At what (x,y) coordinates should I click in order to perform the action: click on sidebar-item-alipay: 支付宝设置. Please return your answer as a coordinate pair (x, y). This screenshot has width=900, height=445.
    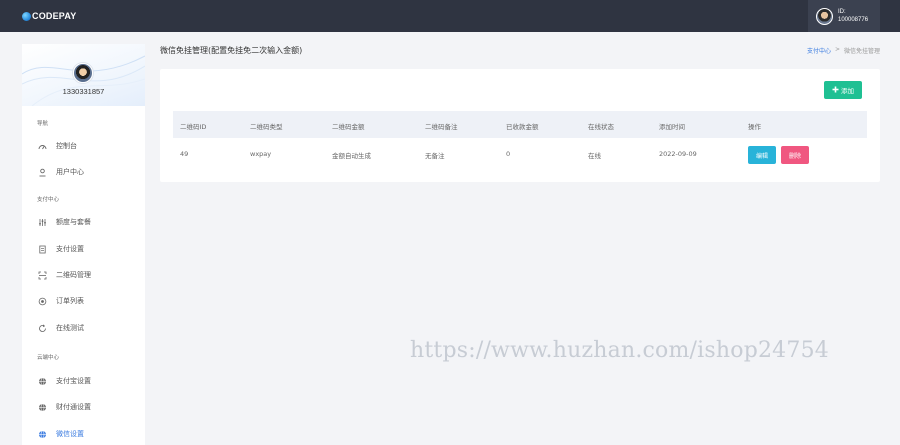
    Looking at the image, I should click on (88, 381).